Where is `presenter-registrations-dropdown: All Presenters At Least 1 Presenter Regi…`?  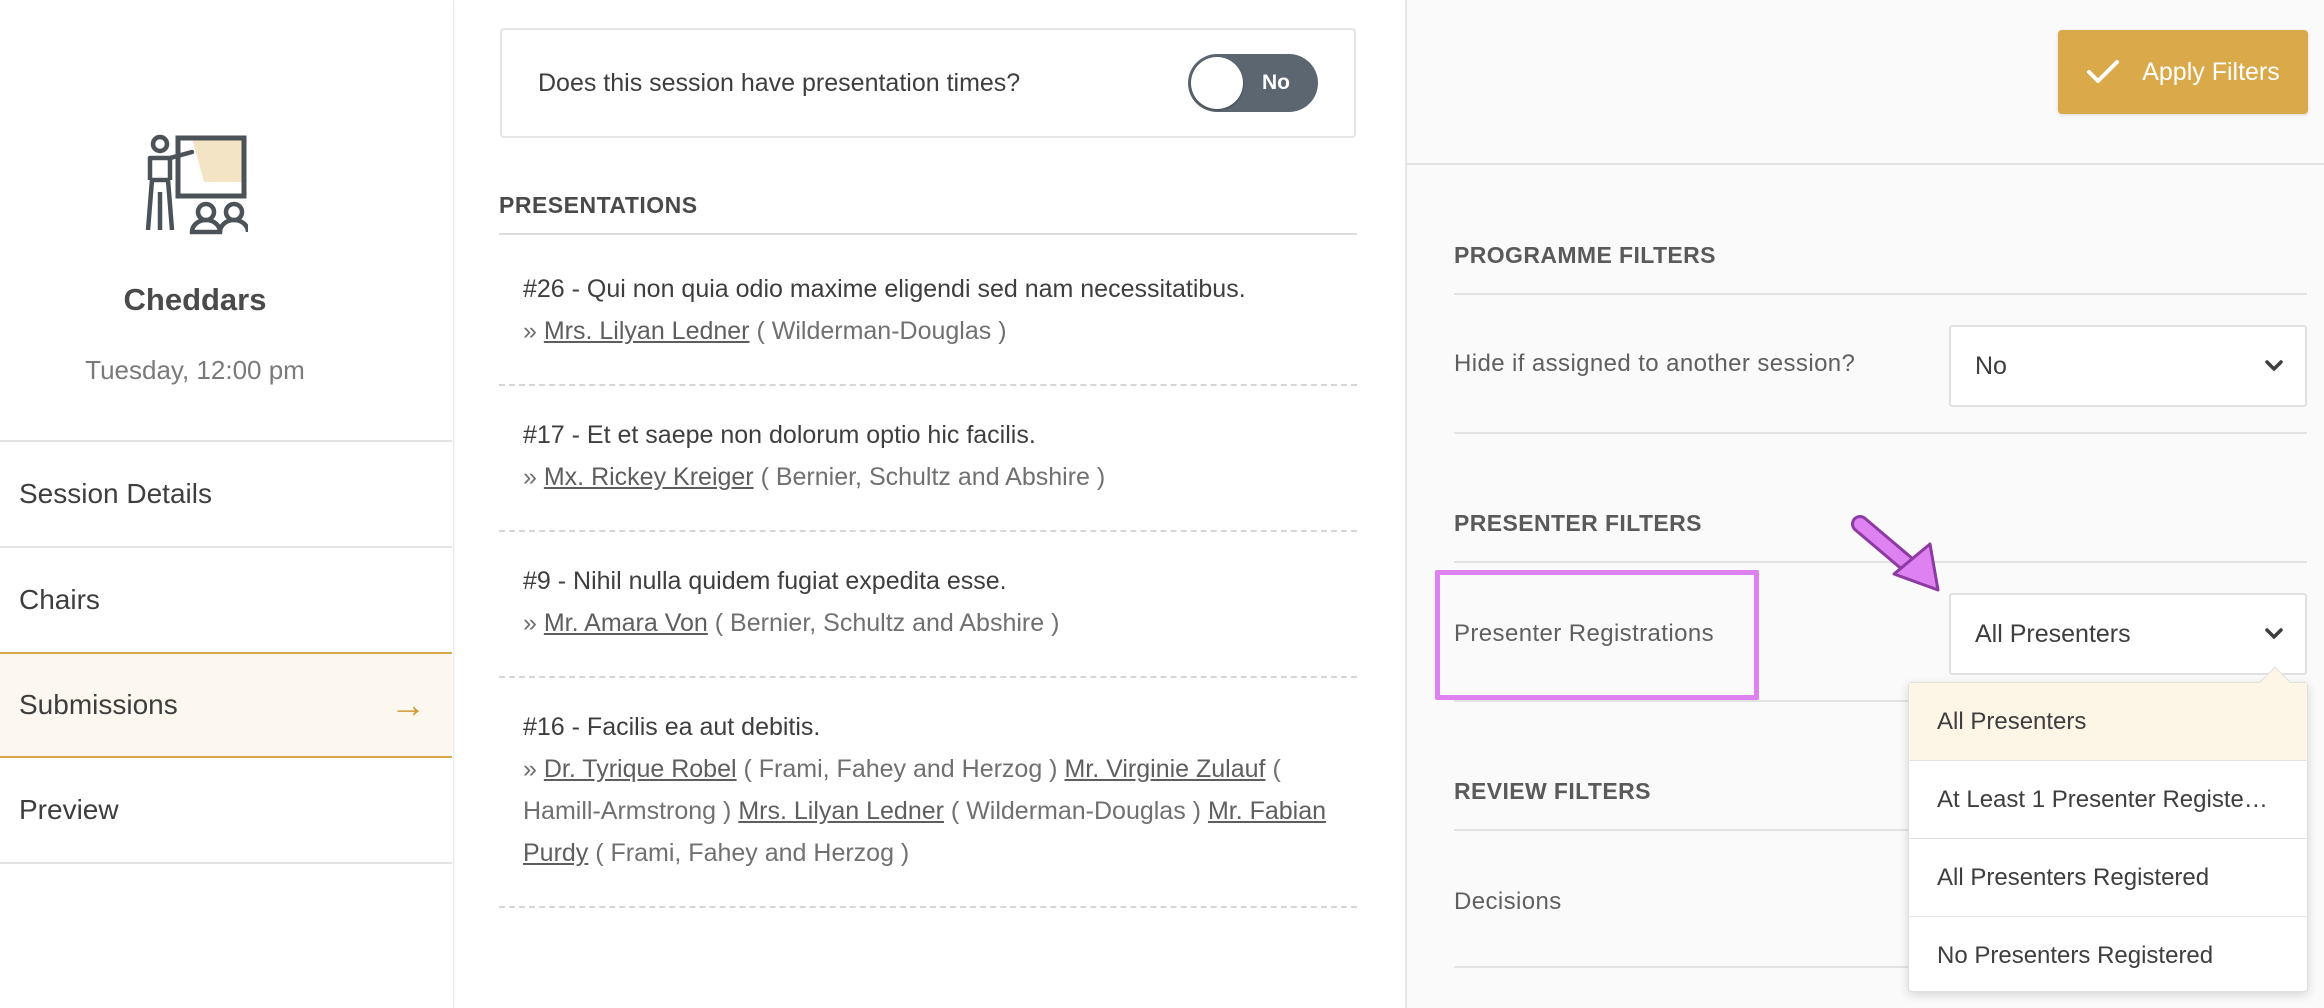
presenter-registrations-dropdown: All Presenters At Least 1 Presenter Regi… is located at coordinates (2108, 830).